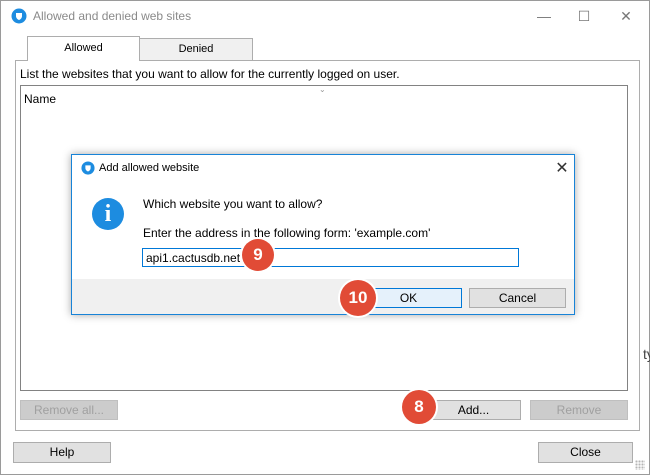  What do you see at coordinates (40, 99) in the screenshot?
I see `column-header-name: Name` at bounding box center [40, 99].